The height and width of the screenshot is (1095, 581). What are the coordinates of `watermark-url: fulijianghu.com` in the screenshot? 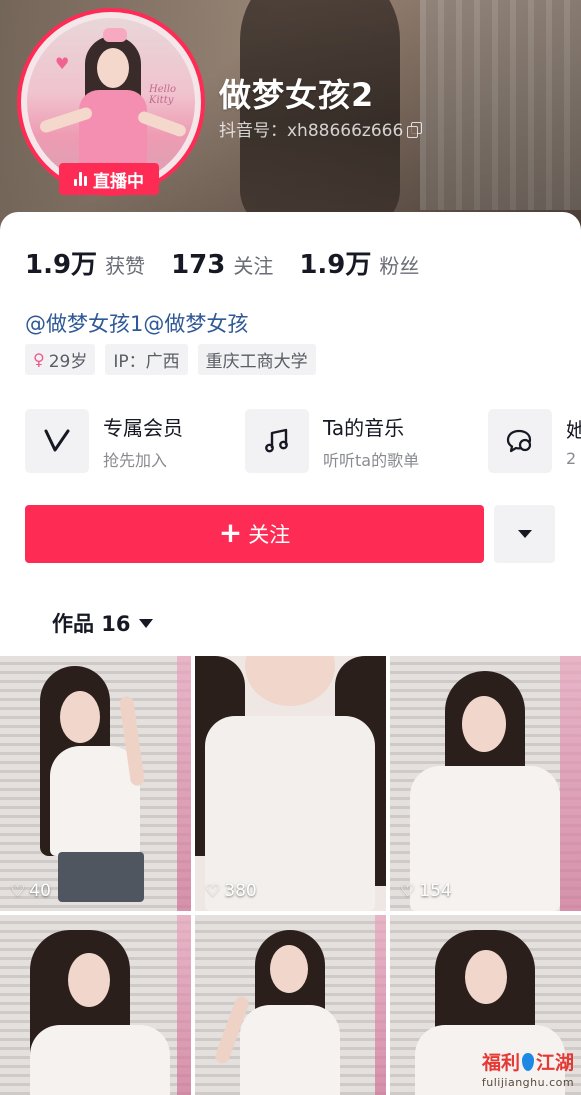 It's located at (528, 1082).